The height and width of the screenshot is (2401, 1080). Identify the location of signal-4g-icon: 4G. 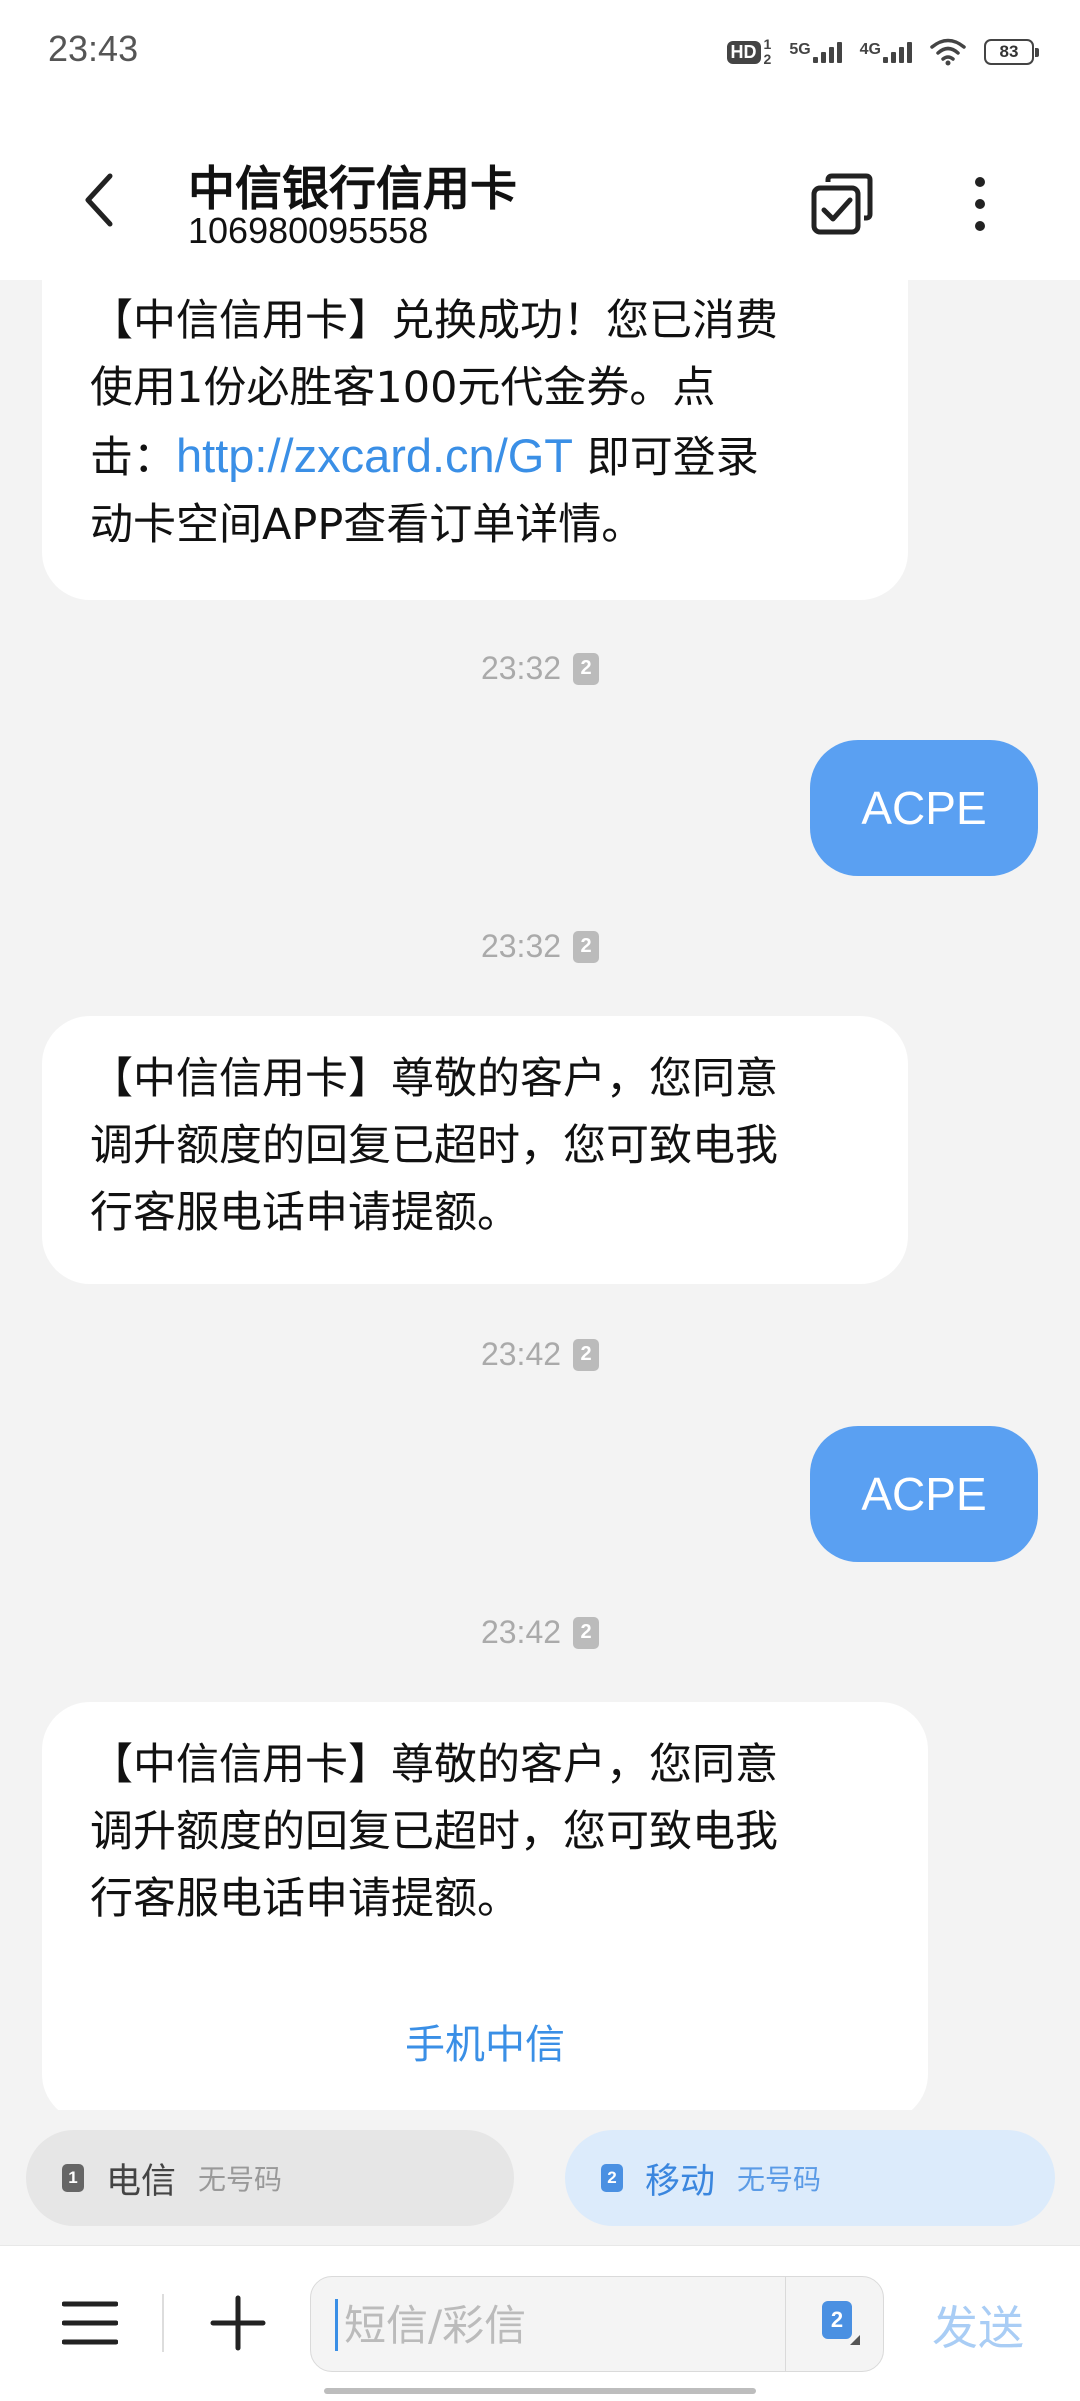
(886, 52).